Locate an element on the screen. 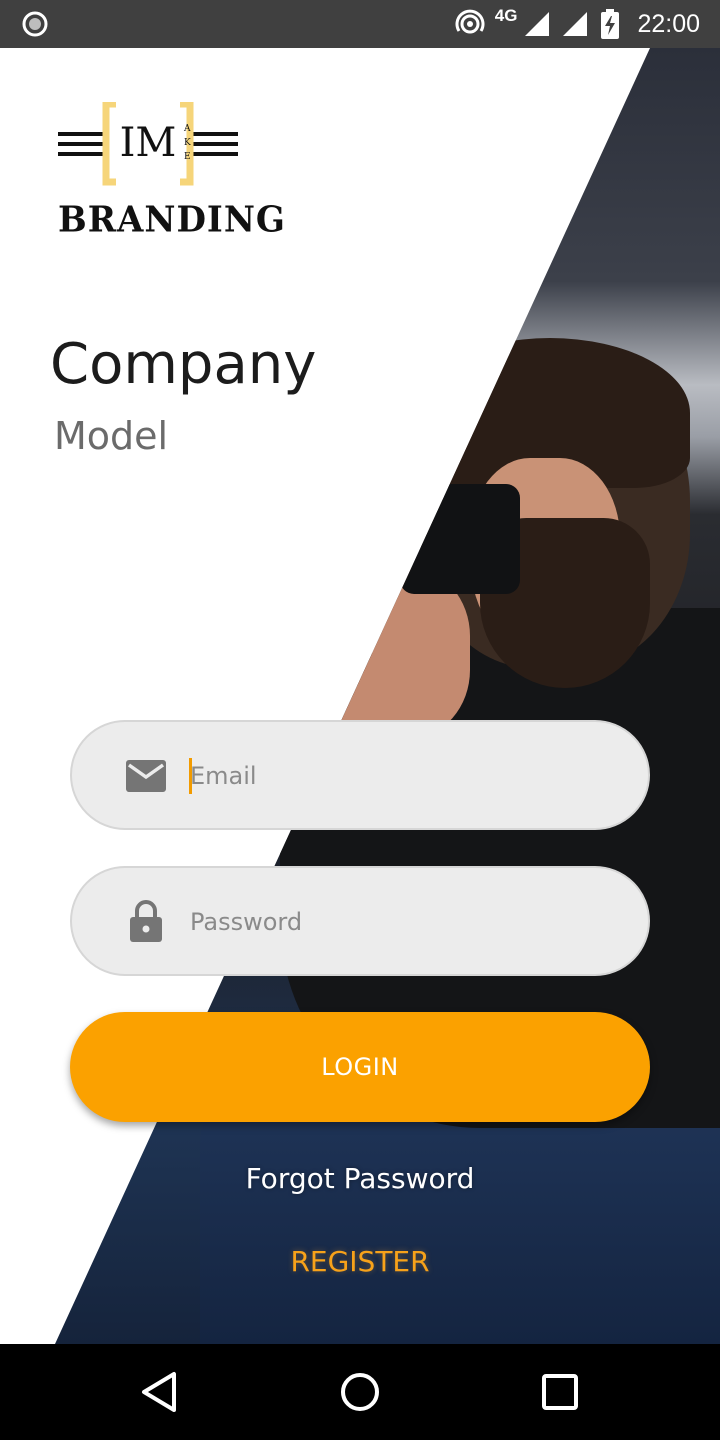 Image resolution: width=720 pixels, height=1440 pixels. photo-camera-lens is located at coordinates (352, 528).